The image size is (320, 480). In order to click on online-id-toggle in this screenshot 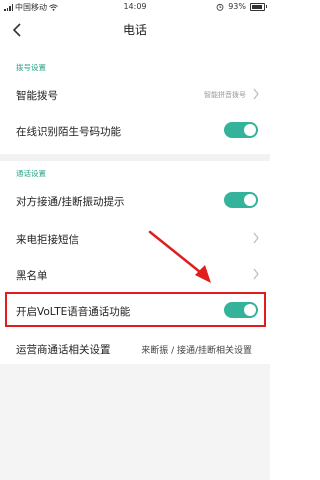, I will do `click(241, 130)`.